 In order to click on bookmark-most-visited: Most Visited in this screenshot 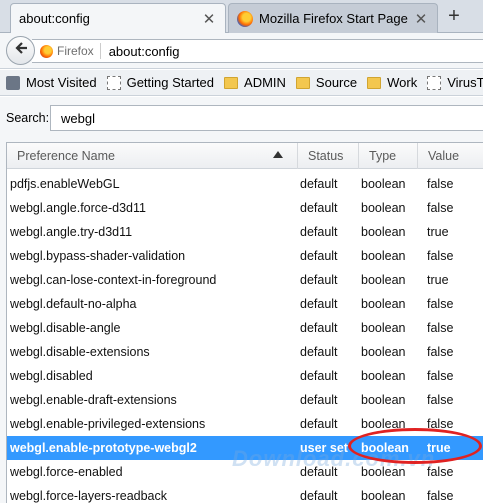, I will do `click(51, 82)`.